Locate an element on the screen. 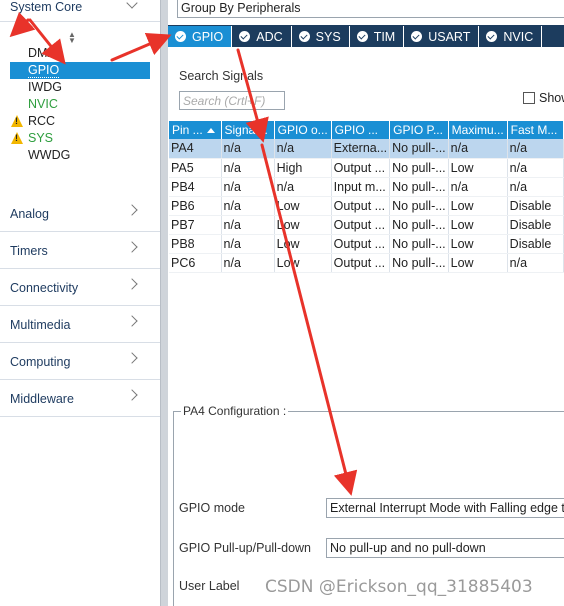 The width and height of the screenshot is (564, 606). category-connectivity: Connectivity is located at coordinates (80, 288).